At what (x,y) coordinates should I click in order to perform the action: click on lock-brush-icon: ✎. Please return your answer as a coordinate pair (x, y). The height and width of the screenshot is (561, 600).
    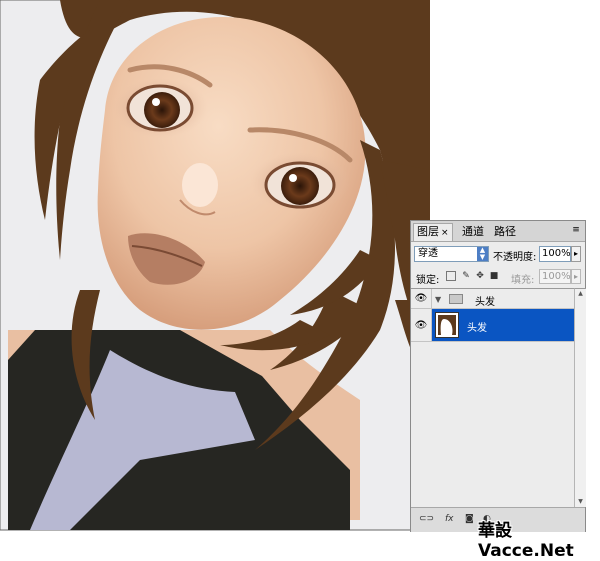
    Looking at the image, I should click on (466, 276).